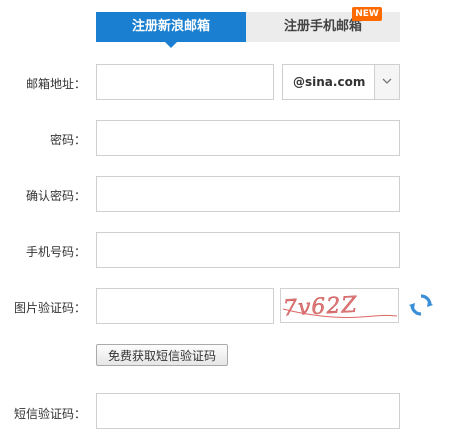  What do you see at coordinates (55, 196) in the screenshot?
I see `confirm-password-label: 确认密码：` at bounding box center [55, 196].